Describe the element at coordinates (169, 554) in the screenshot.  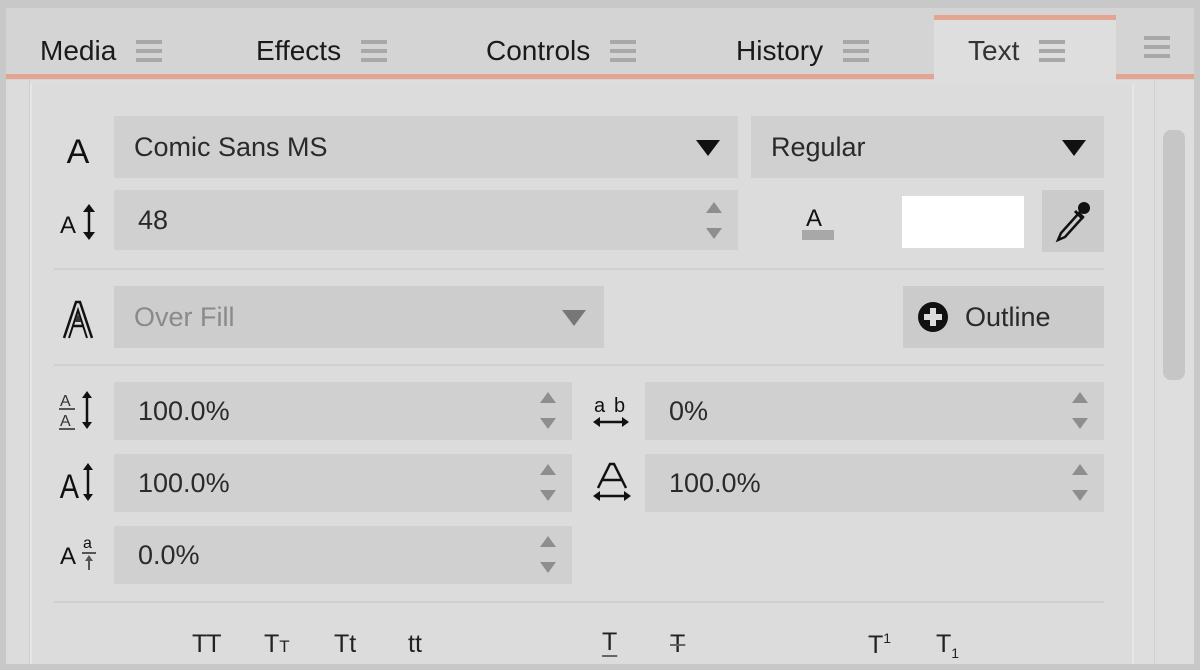
I see `baseline-shift-value: 0.0%` at that location.